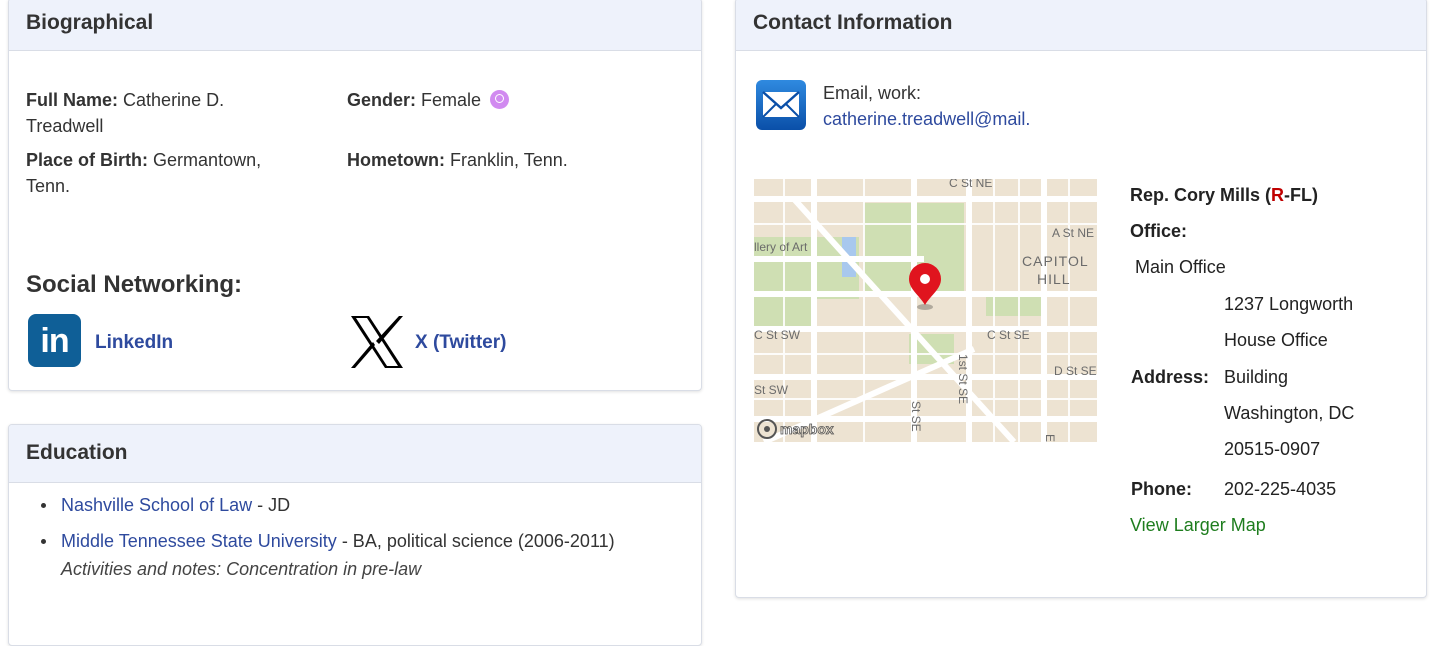 This screenshot has height=646, width=1432. I want to click on education-item: Nashville School of Law - JD, so click(351, 505).